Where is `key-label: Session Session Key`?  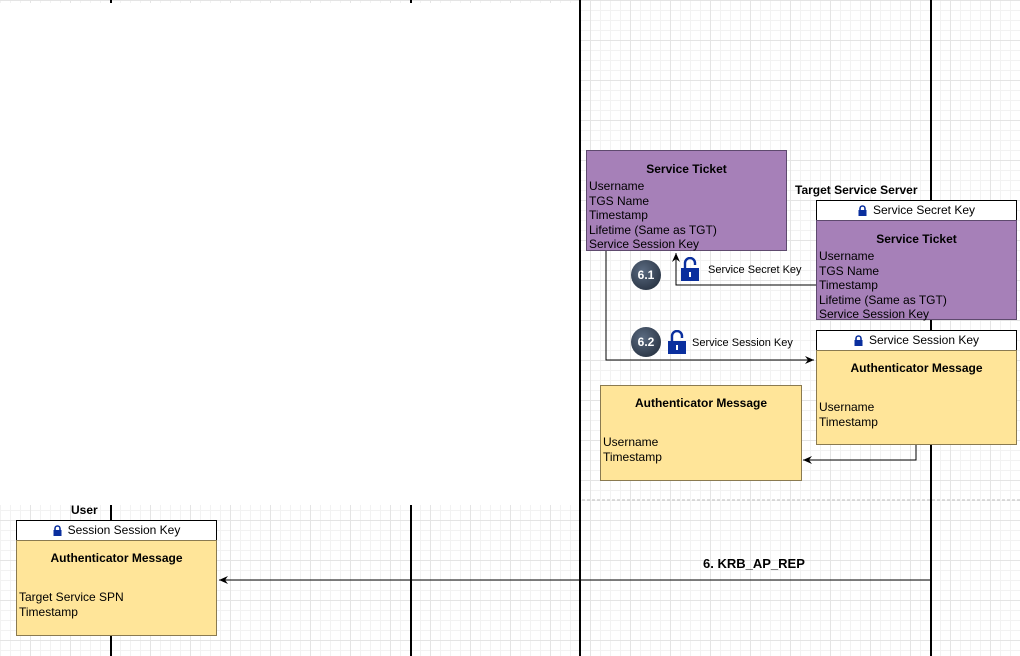 key-label: Session Session Key is located at coordinates (124, 530).